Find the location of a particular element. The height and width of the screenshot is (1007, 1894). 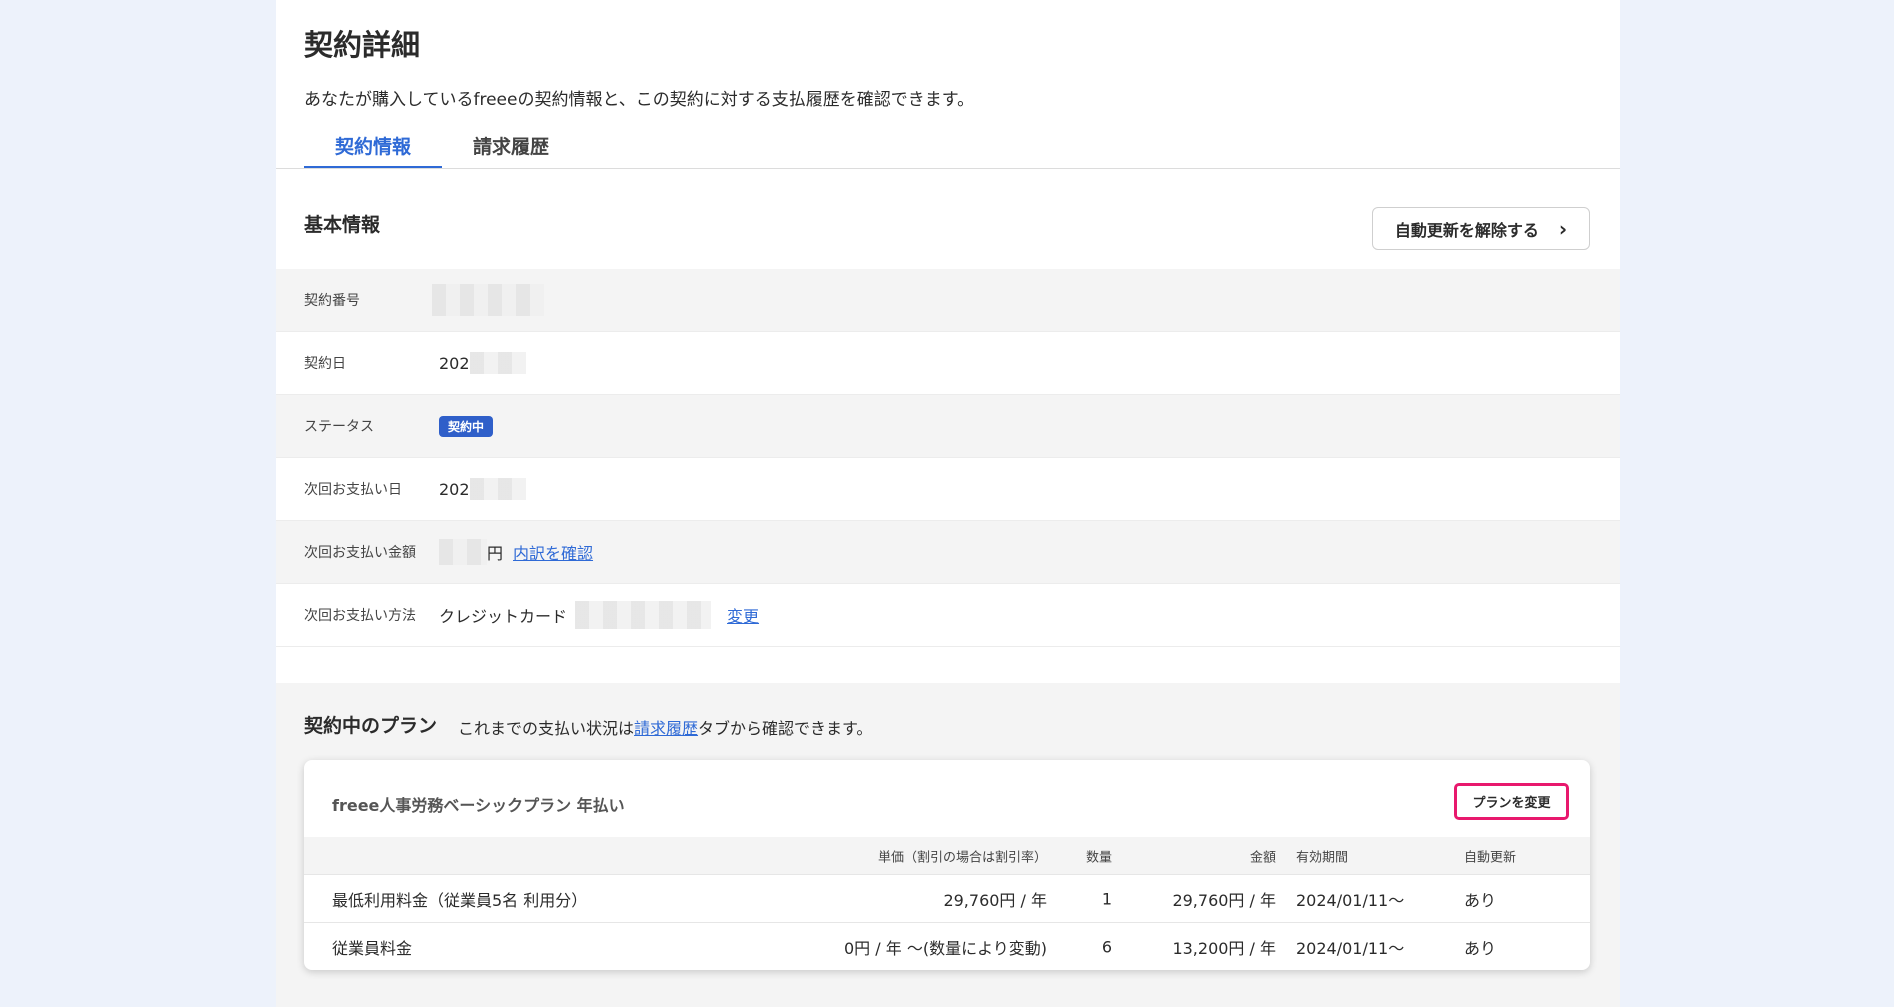

next-payment-amount-value: 円 内訳を確認 is located at coordinates (516, 552).